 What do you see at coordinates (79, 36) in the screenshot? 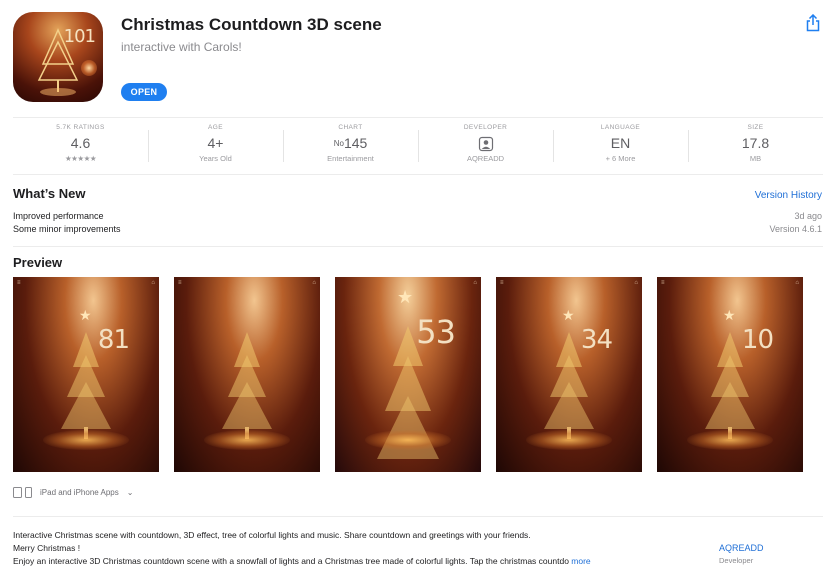
I see `icon-countdown: 101` at bounding box center [79, 36].